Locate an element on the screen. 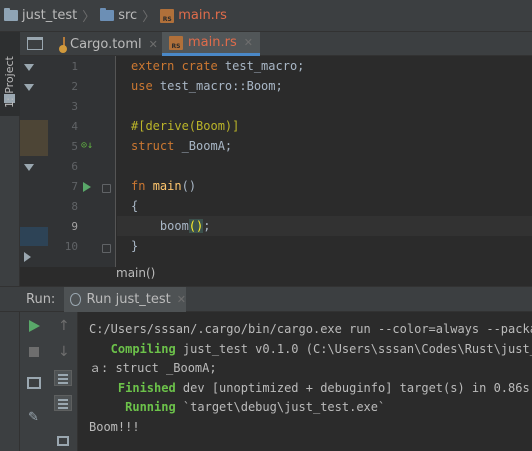  console-text: Boom!!! is located at coordinates (114, 426).